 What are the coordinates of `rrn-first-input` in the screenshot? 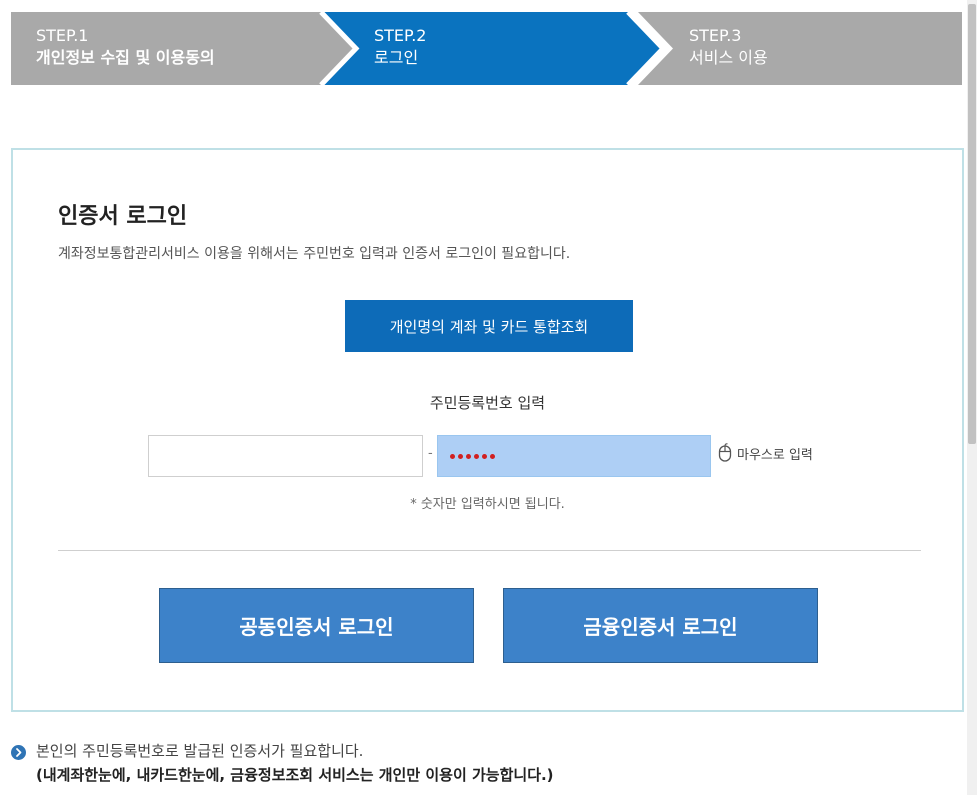 It's located at (285, 456).